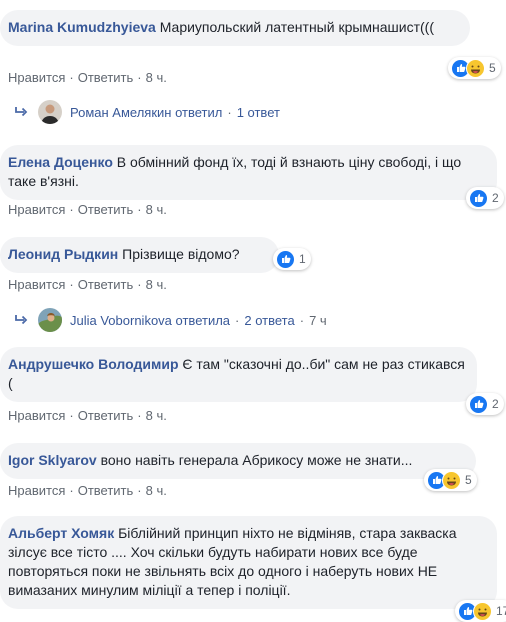 This screenshot has height=622, width=506. What do you see at coordinates (501, 611) in the screenshot?
I see `reaction-count: 17` at bounding box center [501, 611].